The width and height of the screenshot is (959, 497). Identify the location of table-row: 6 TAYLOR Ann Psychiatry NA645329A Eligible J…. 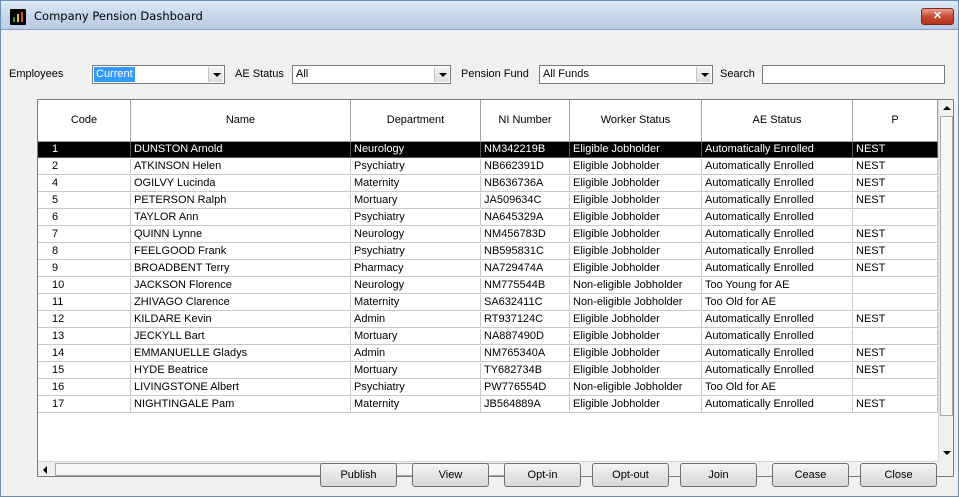
(488, 218).